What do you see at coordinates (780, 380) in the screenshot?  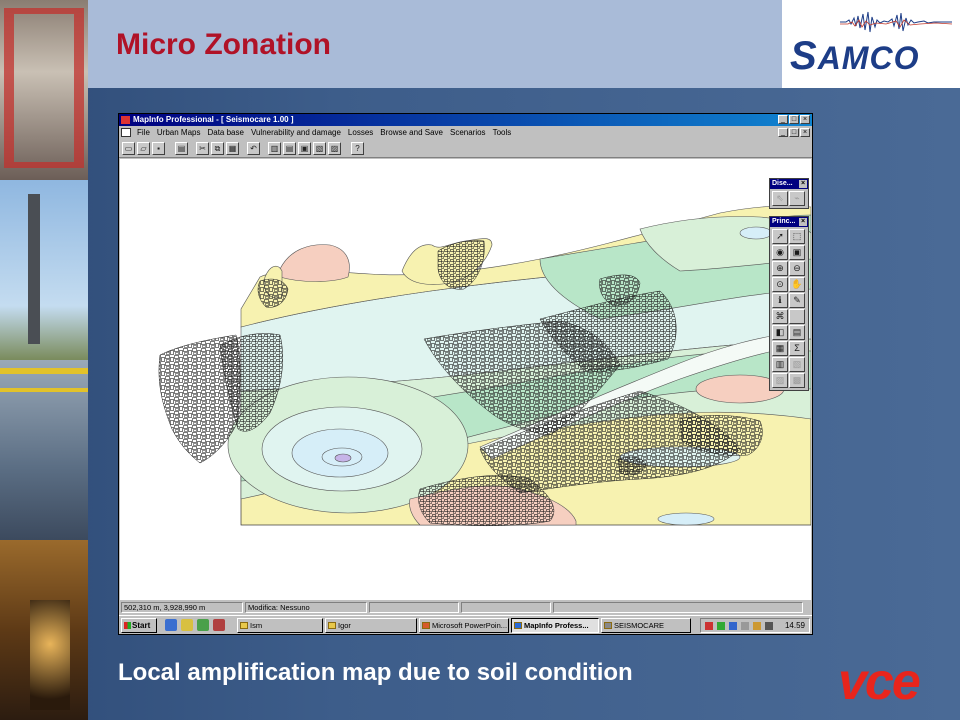 I see `drag-map-icon: ▨` at bounding box center [780, 380].